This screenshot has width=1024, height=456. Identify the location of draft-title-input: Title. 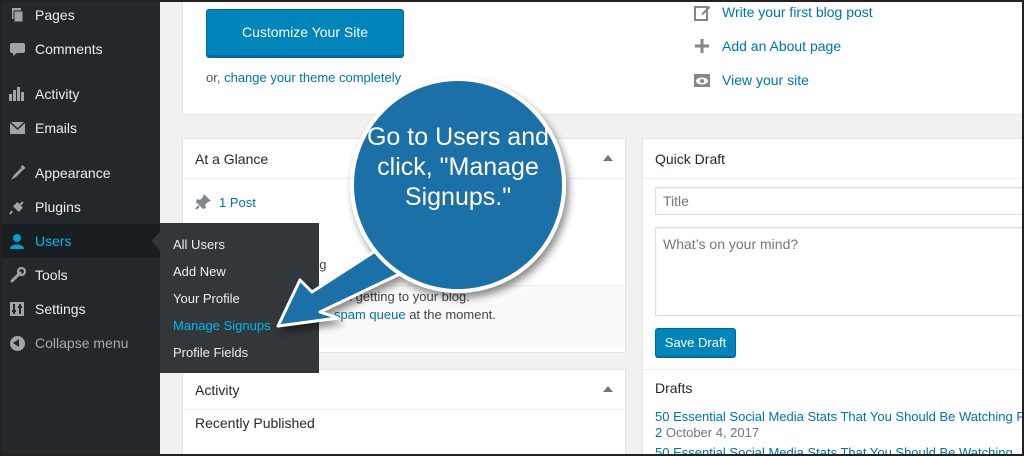
(839, 201).